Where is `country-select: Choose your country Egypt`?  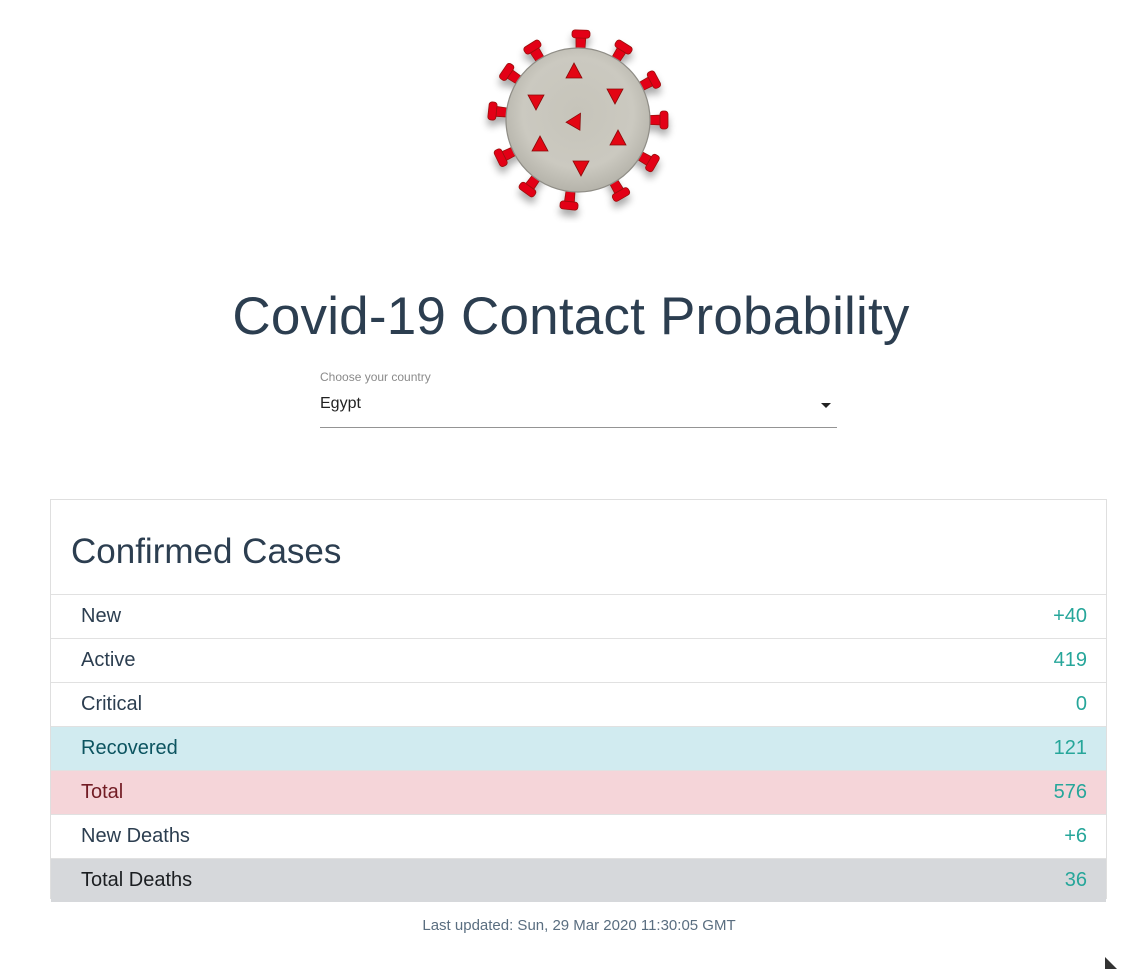
country-select: Choose your country Egypt is located at coordinates (578, 398).